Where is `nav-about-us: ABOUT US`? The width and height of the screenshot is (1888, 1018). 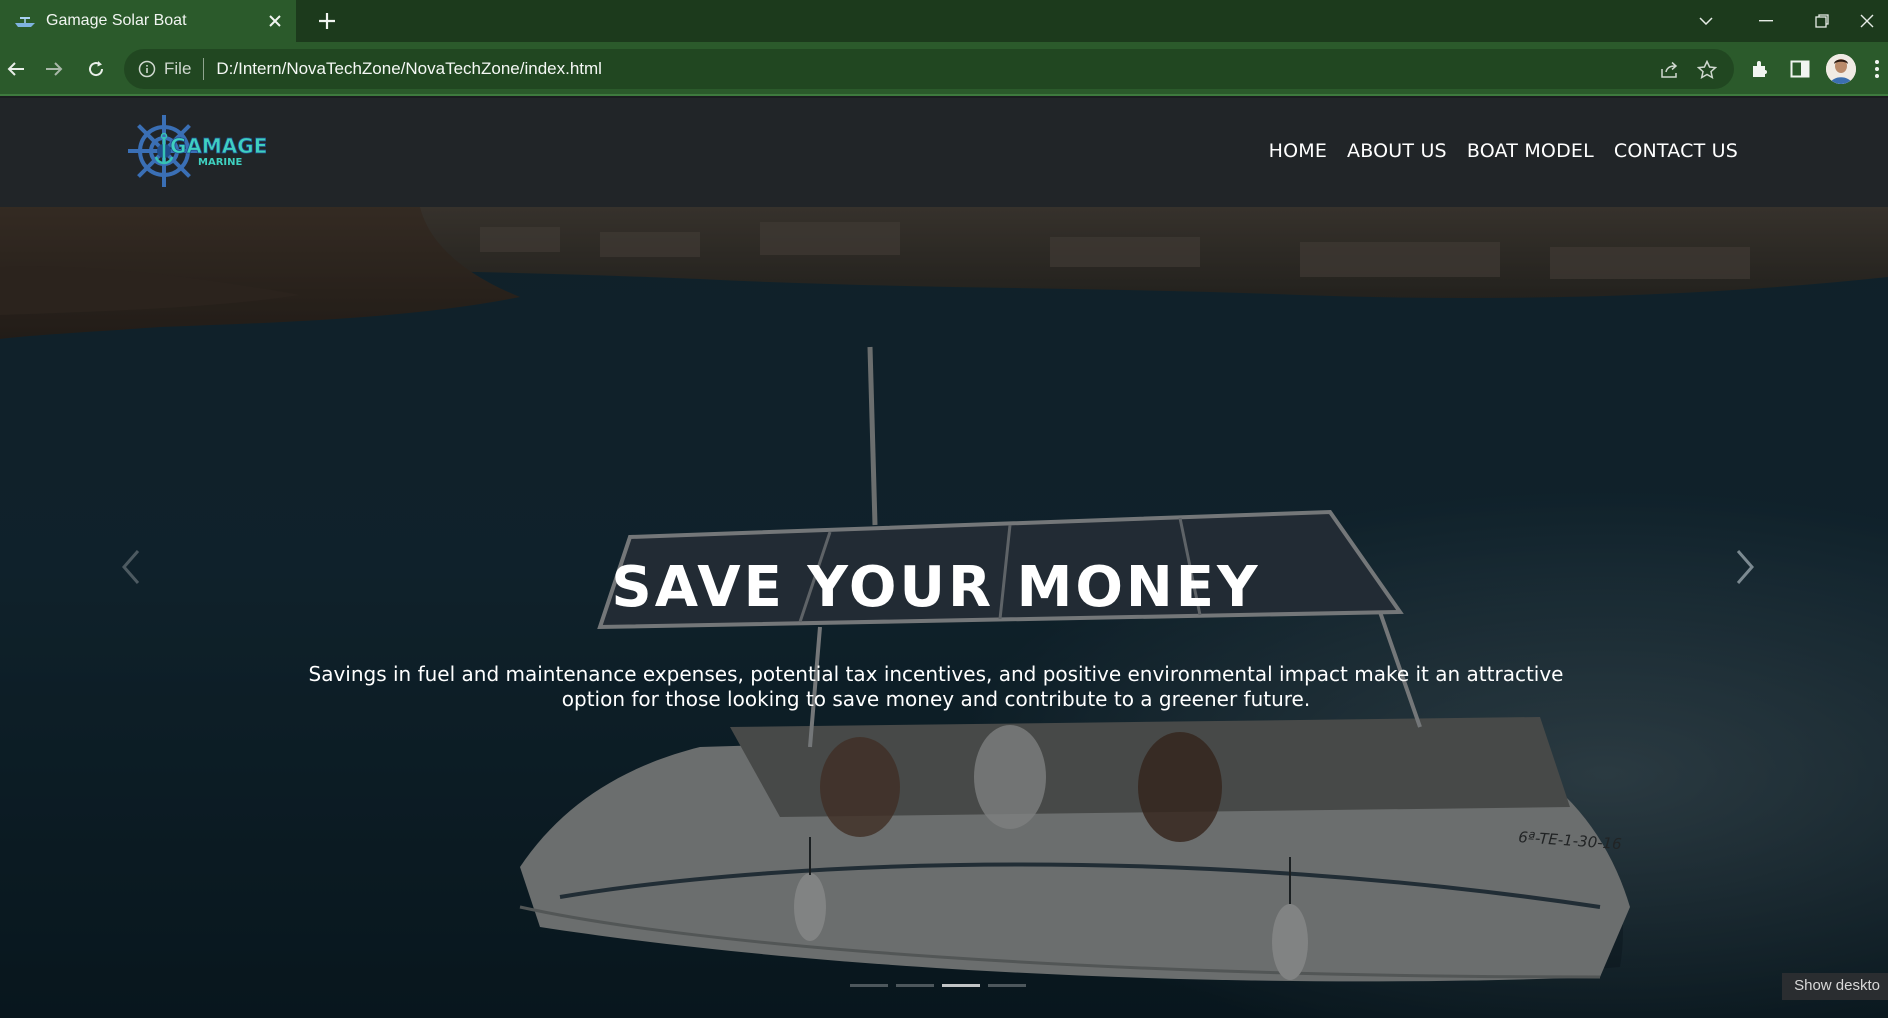
nav-about-us: ABOUT US is located at coordinates (1397, 151).